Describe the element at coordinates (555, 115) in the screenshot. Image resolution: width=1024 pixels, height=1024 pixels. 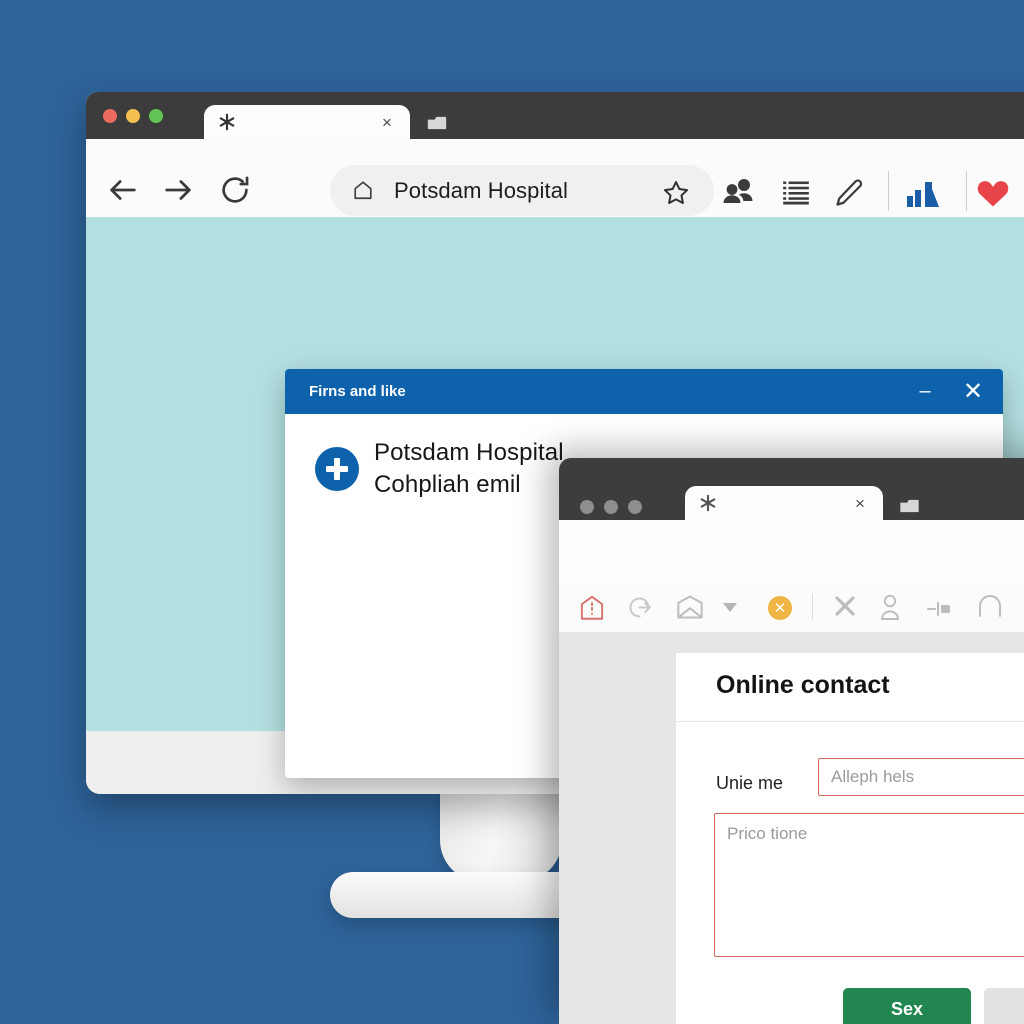
I see `browser-window-1-titlebar: ×` at that location.